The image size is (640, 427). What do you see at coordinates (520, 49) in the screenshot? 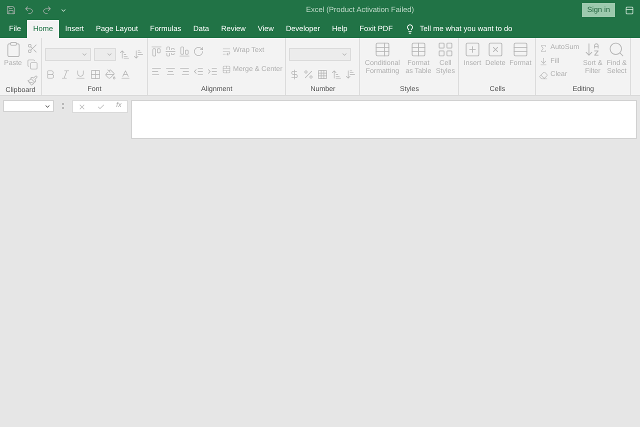
I see `rows-icon` at bounding box center [520, 49].